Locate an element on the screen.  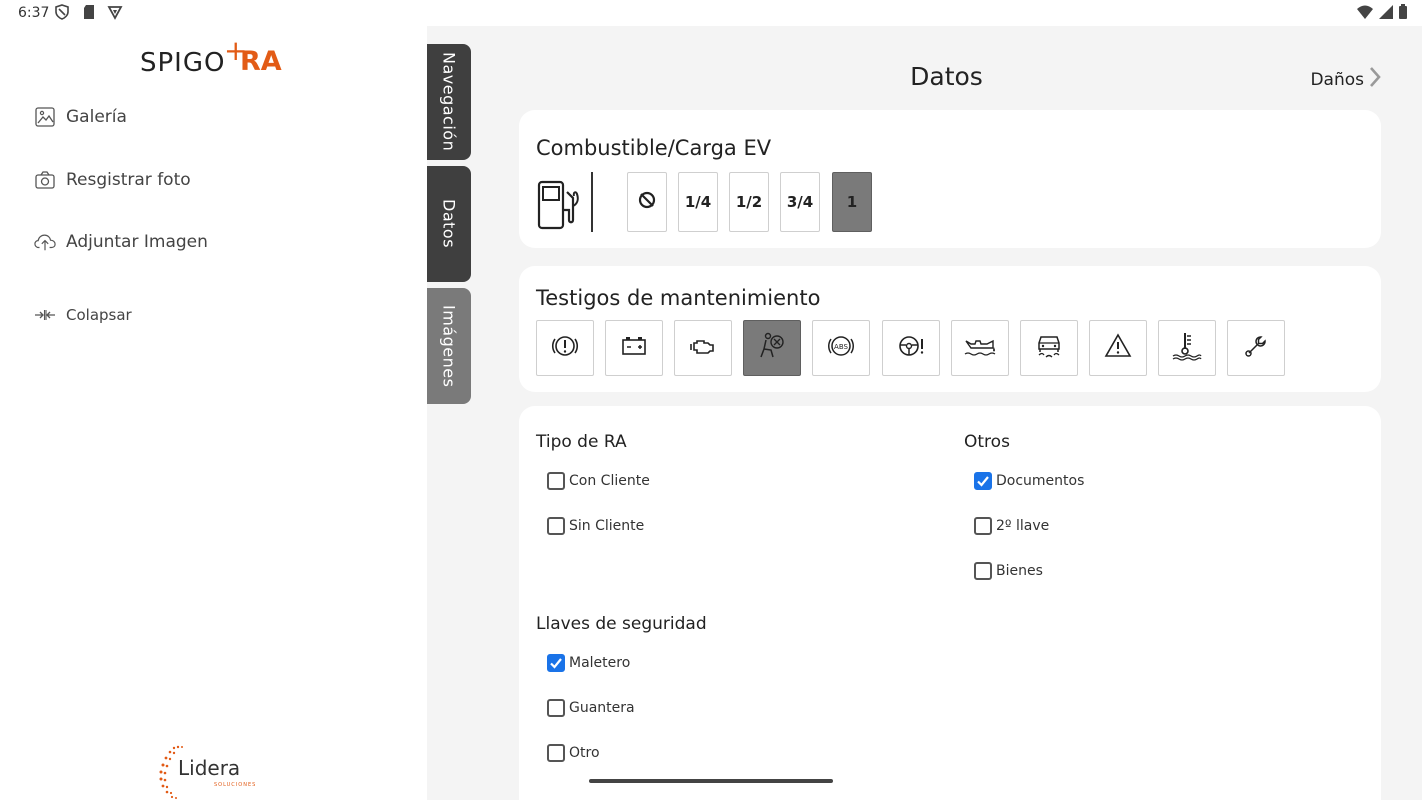
hazard-warning-icon is located at coordinates (1118, 348).